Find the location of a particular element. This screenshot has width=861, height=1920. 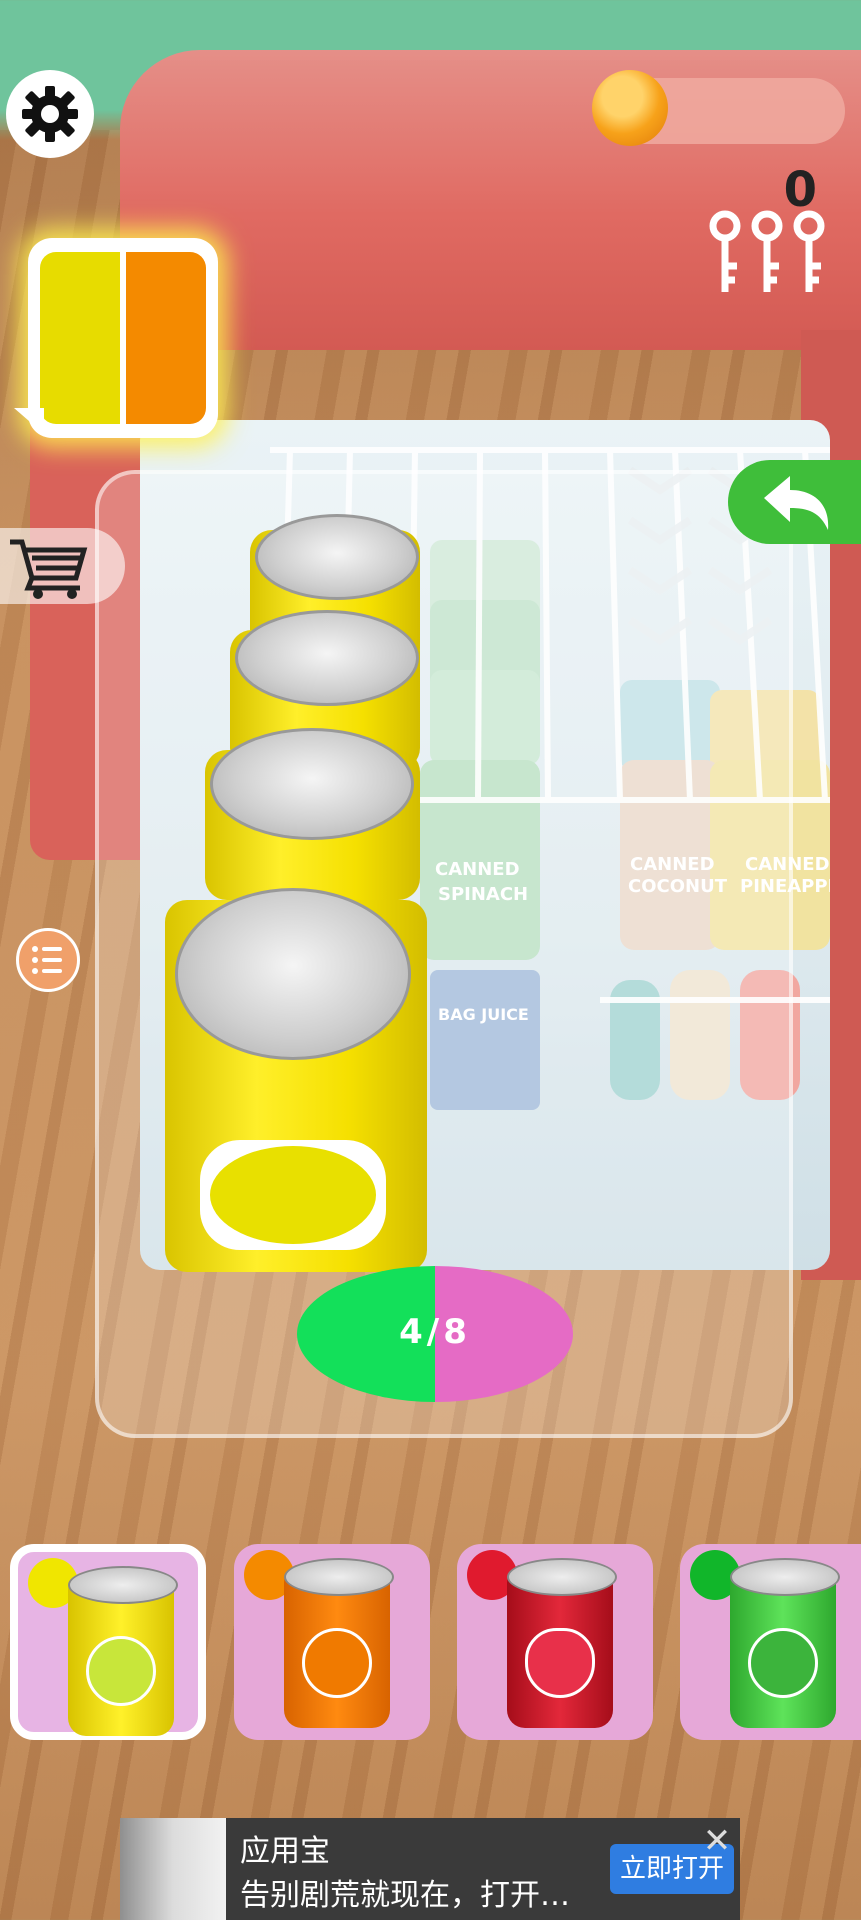

level-list-button is located at coordinates (48, 960).